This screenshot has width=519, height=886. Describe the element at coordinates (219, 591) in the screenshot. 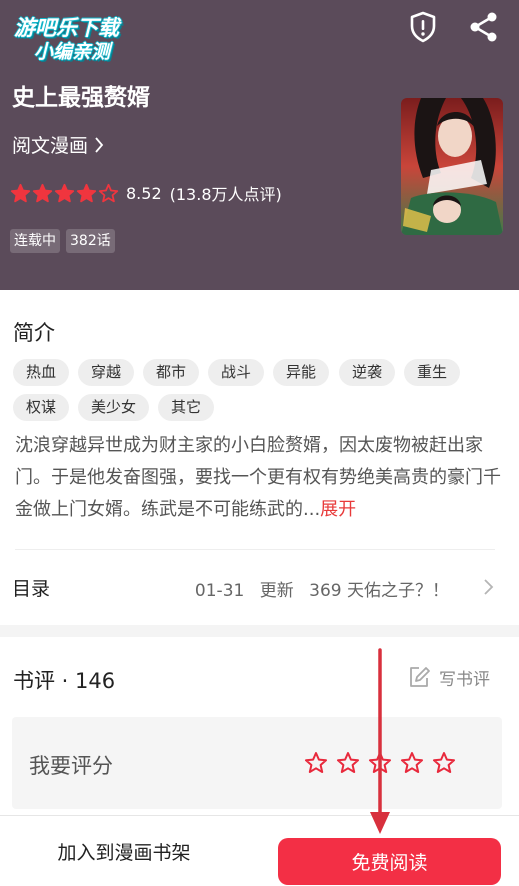

I see `latest-update-date: 01-31` at that location.